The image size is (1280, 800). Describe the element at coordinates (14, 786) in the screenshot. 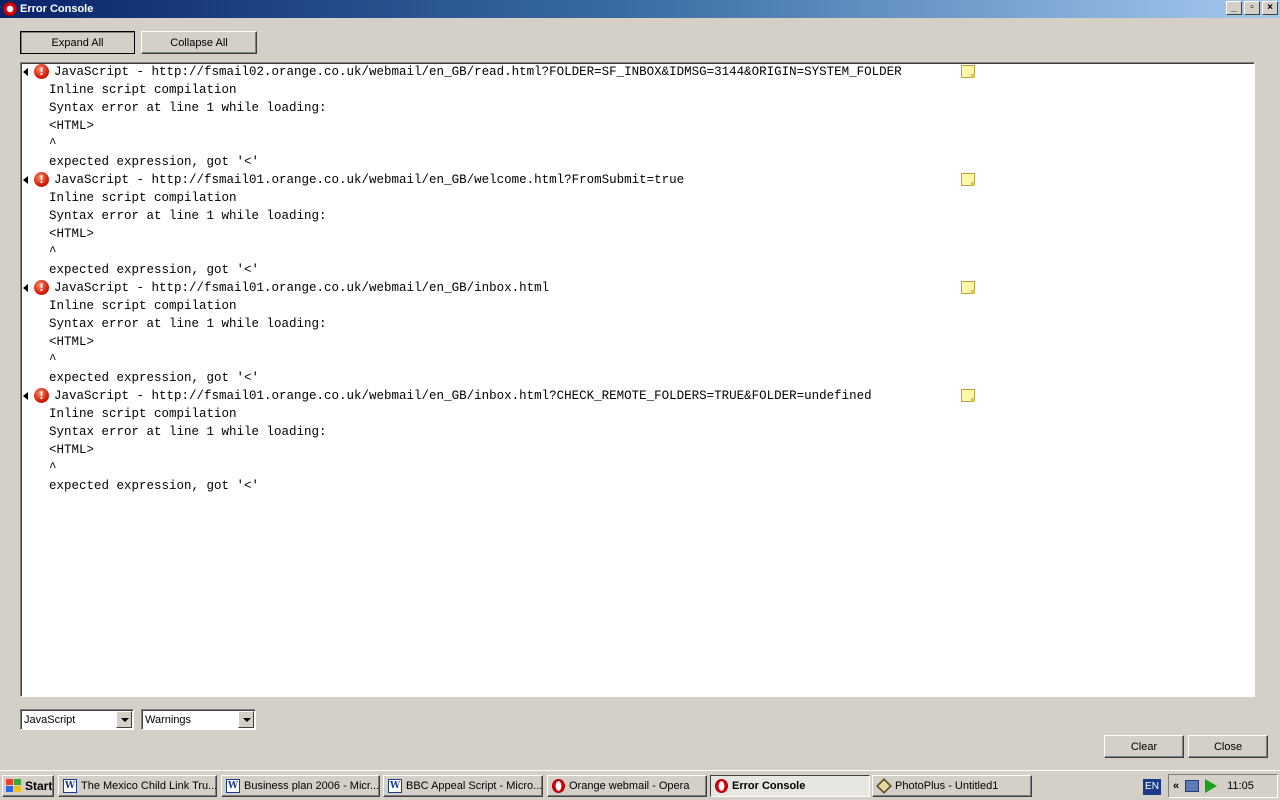

I see `windows-logo-icon` at that location.